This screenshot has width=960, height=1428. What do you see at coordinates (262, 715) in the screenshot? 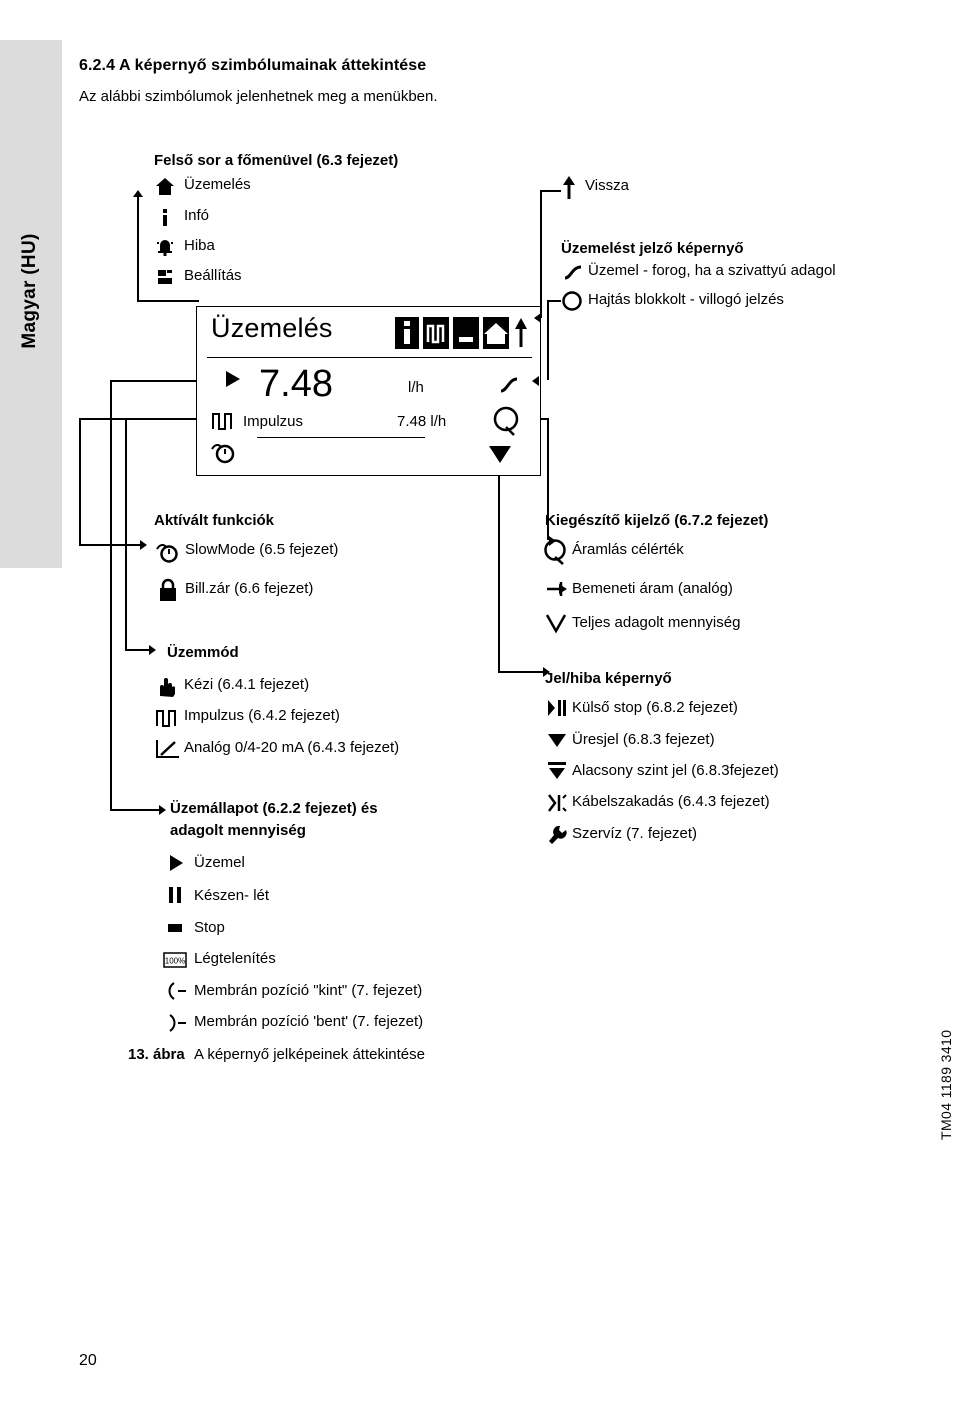
I see `operating-mode-item-1-label: Impulzus (6.4.2 fejezet)` at bounding box center [262, 715].